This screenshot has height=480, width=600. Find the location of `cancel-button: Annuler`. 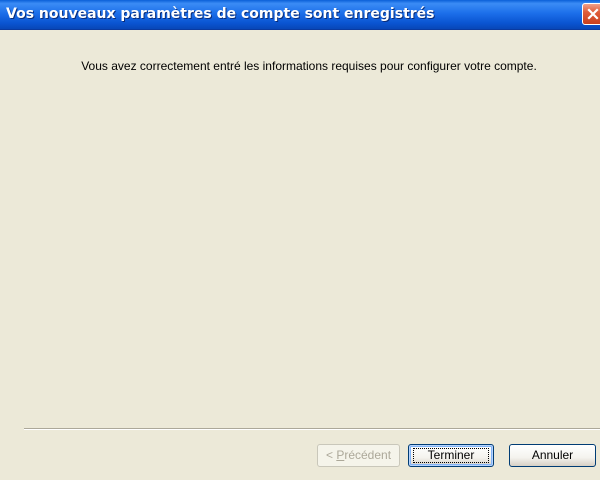

cancel-button: Annuler is located at coordinates (552, 455).